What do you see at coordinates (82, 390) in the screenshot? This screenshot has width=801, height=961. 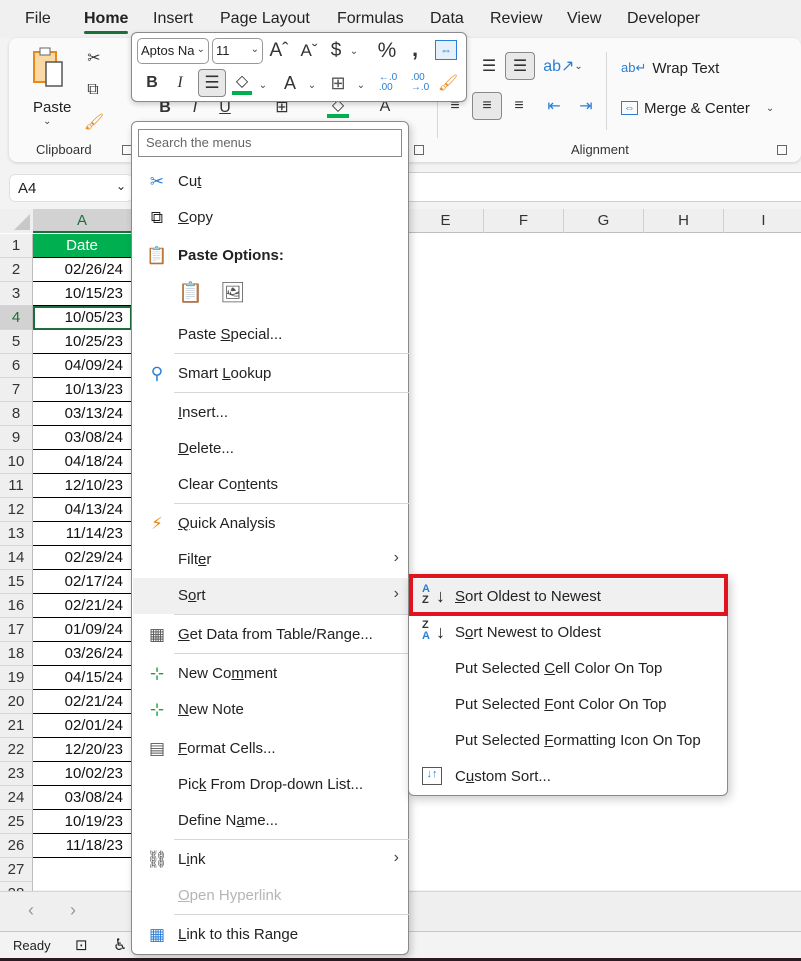 I see `date-cell: 10/13/23` at bounding box center [82, 390].